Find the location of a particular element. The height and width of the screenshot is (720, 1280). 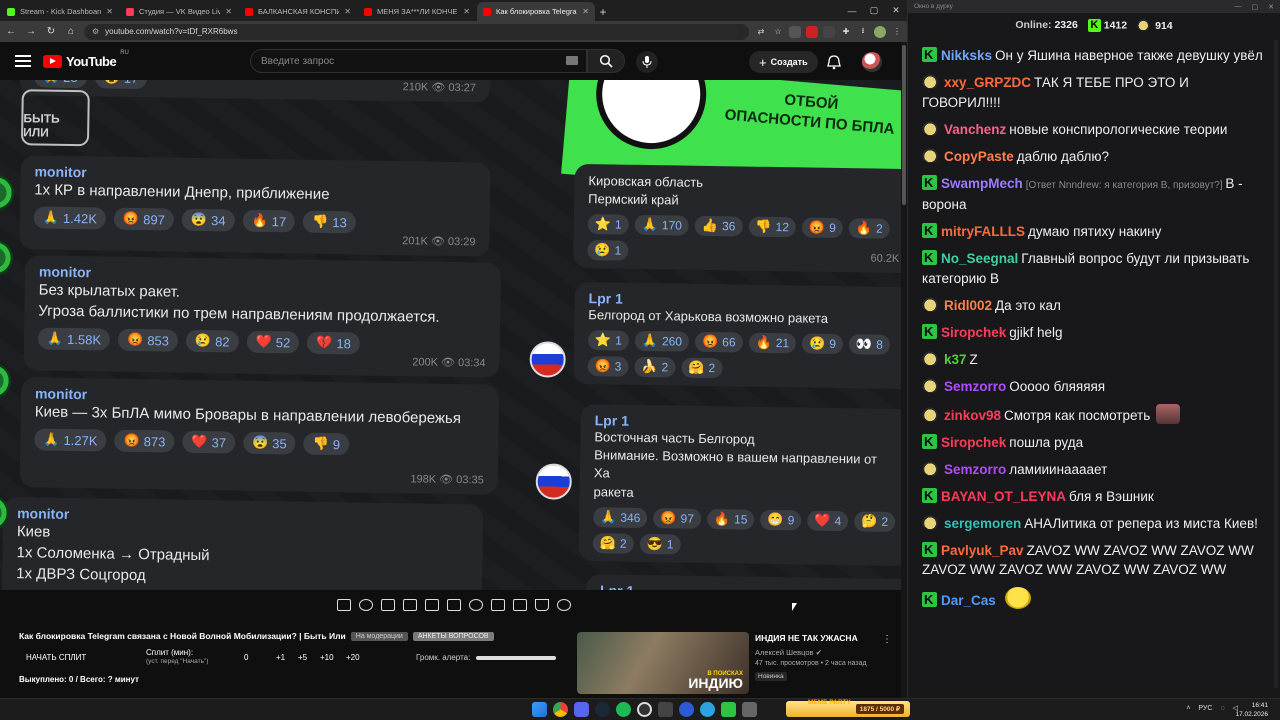

start-split-button: НАЧАТЬ СПЛИТ is located at coordinates (56, 657).